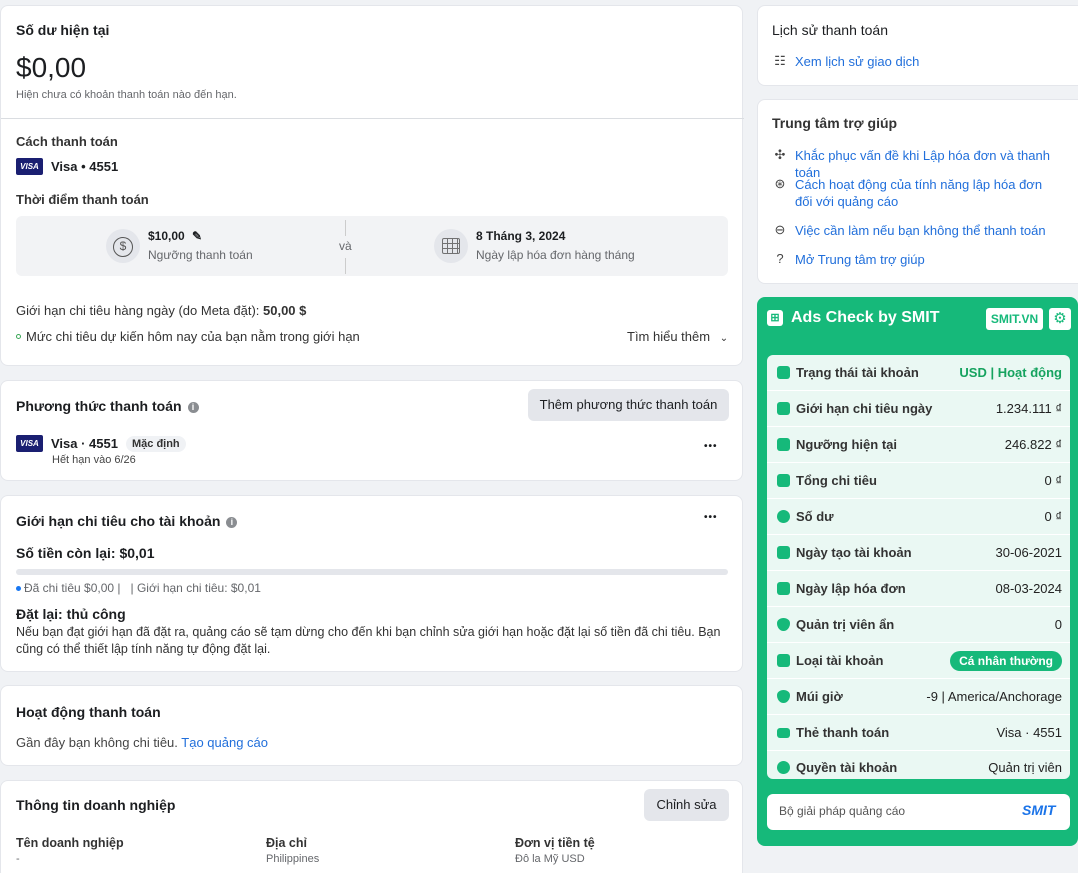 This screenshot has height=873, width=1078. What do you see at coordinates (628, 405) in the screenshot?
I see `add-payment-method-button: Thêm phương thức thanh toán` at bounding box center [628, 405].